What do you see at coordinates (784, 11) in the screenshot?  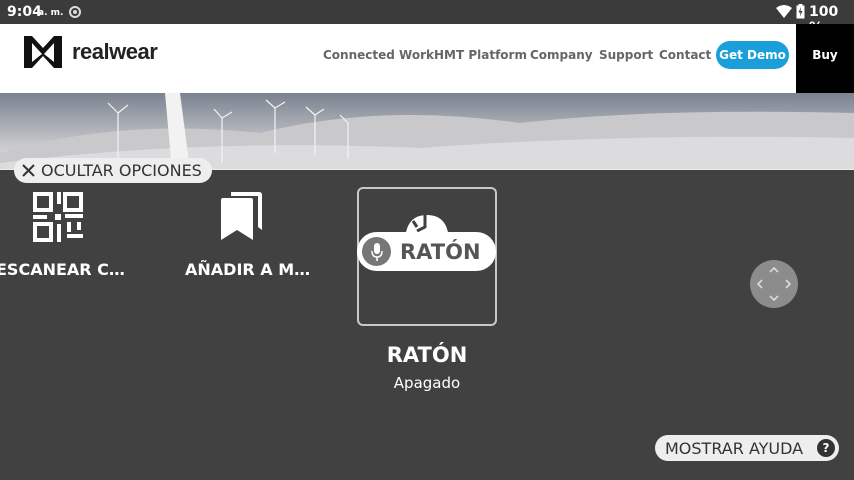 I see `wifi-icon` at bounding box center [784, 11].